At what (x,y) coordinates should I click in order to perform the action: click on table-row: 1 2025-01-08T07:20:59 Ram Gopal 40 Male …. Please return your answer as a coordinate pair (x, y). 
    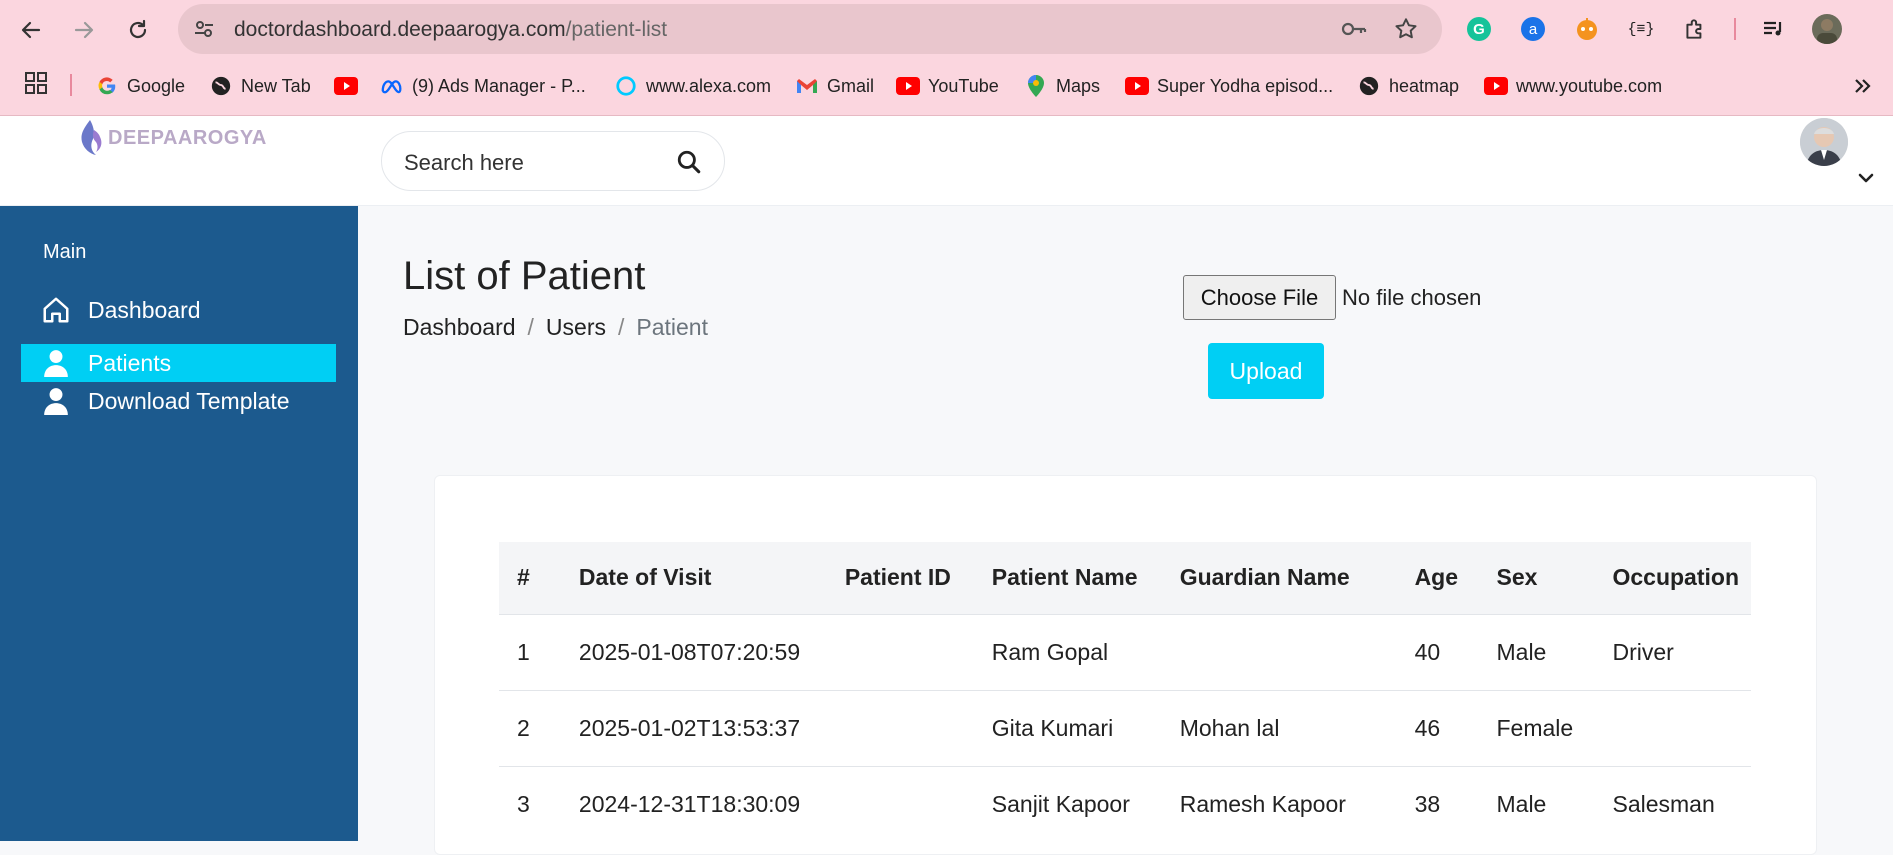
    Looking at the image, I should click on (1125, 652).